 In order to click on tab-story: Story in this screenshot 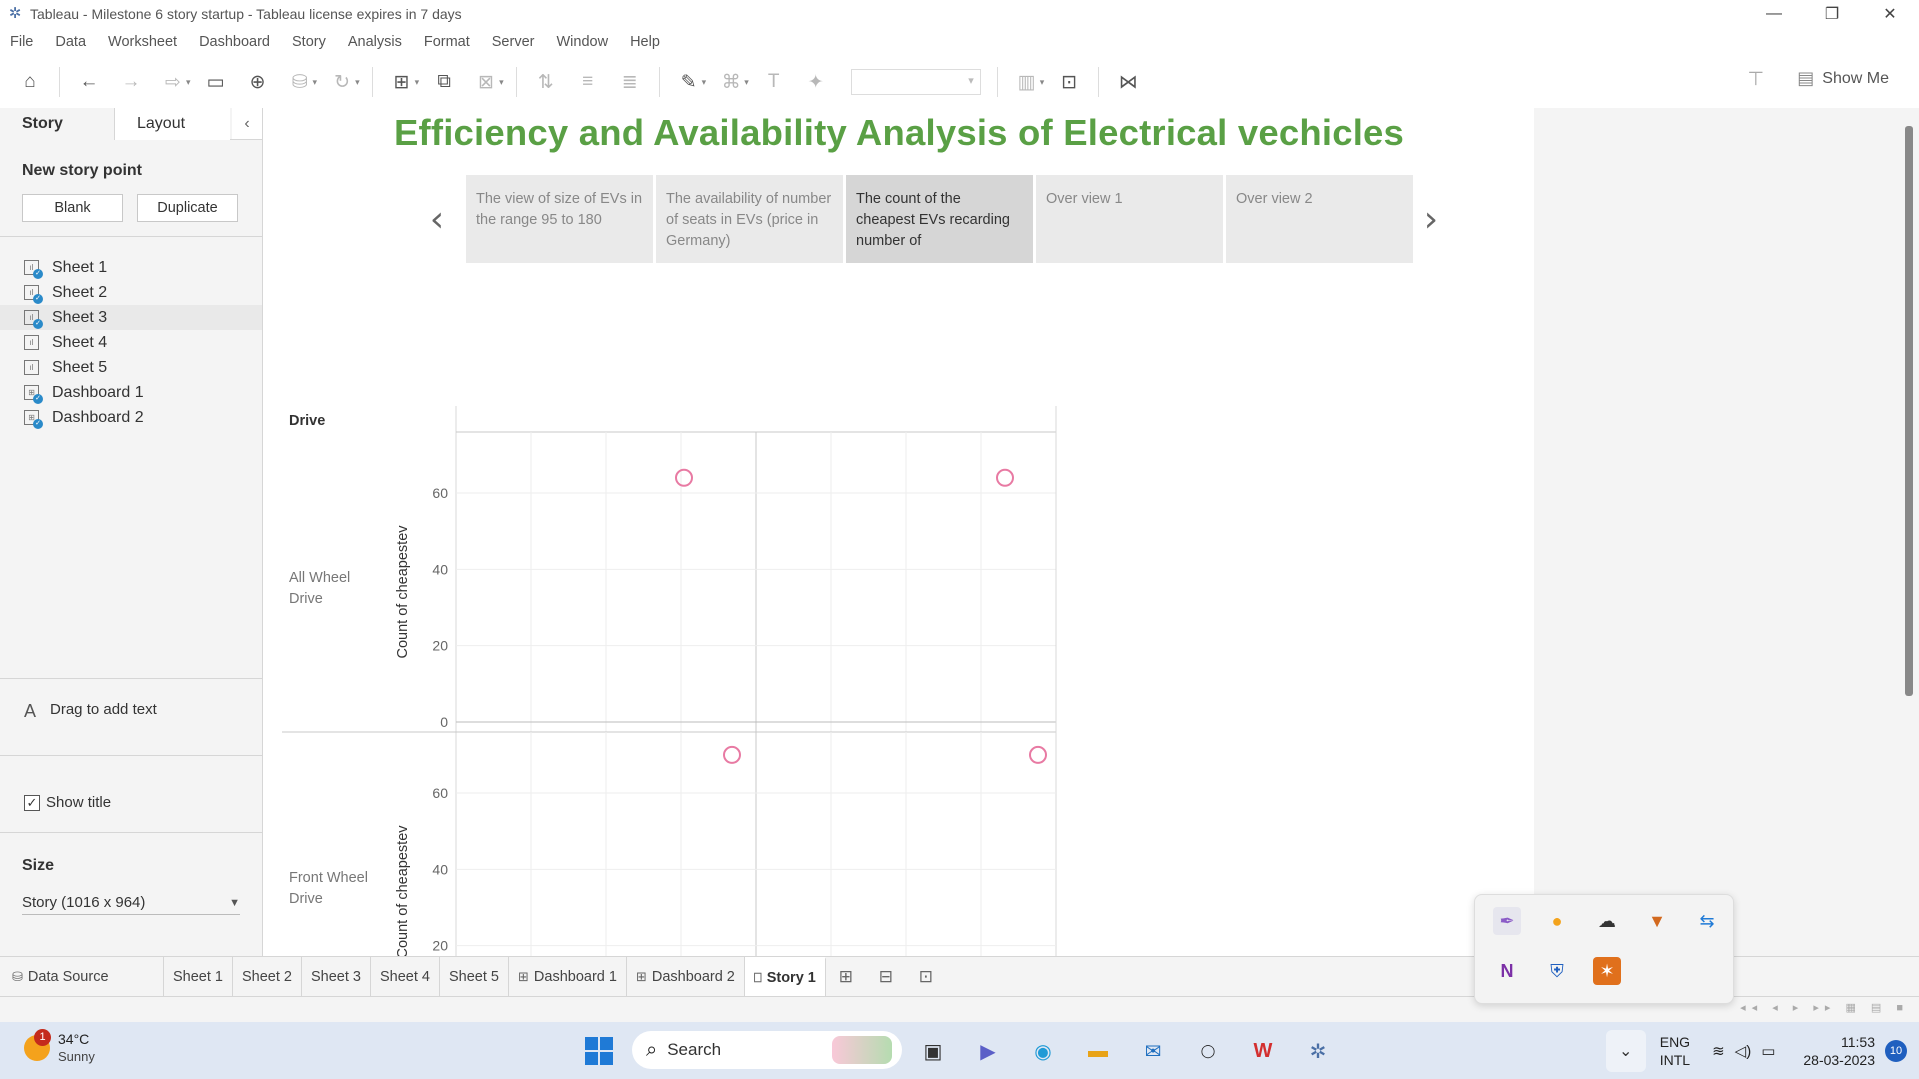, I will do `click(57, 124)`.